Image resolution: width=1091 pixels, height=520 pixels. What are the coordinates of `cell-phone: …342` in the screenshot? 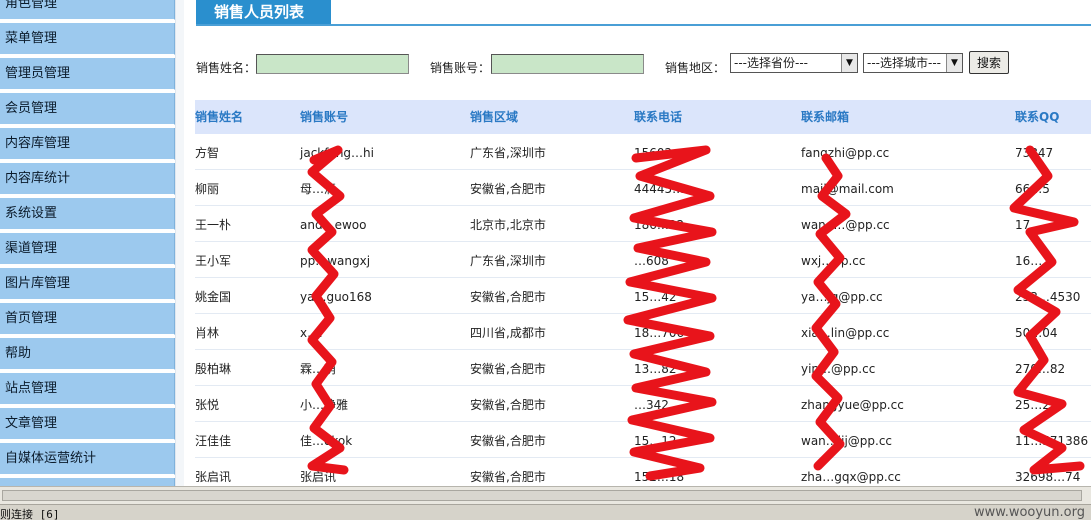 It's located at (651, 405).